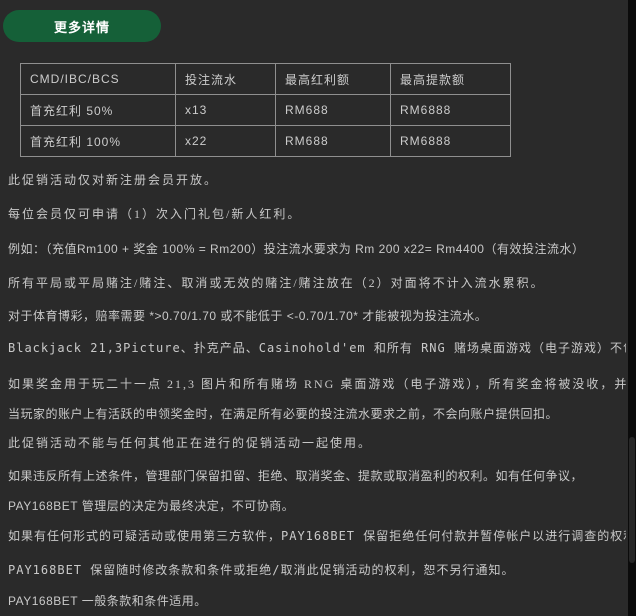 The height and width of the screenshot is (616, 636). I want to click on term-paragraph: 所有平局或平局赌注/赌注、取消或无效的赌注/赌注放在（2）对面将不计入流水累积。, so click(276, 283).